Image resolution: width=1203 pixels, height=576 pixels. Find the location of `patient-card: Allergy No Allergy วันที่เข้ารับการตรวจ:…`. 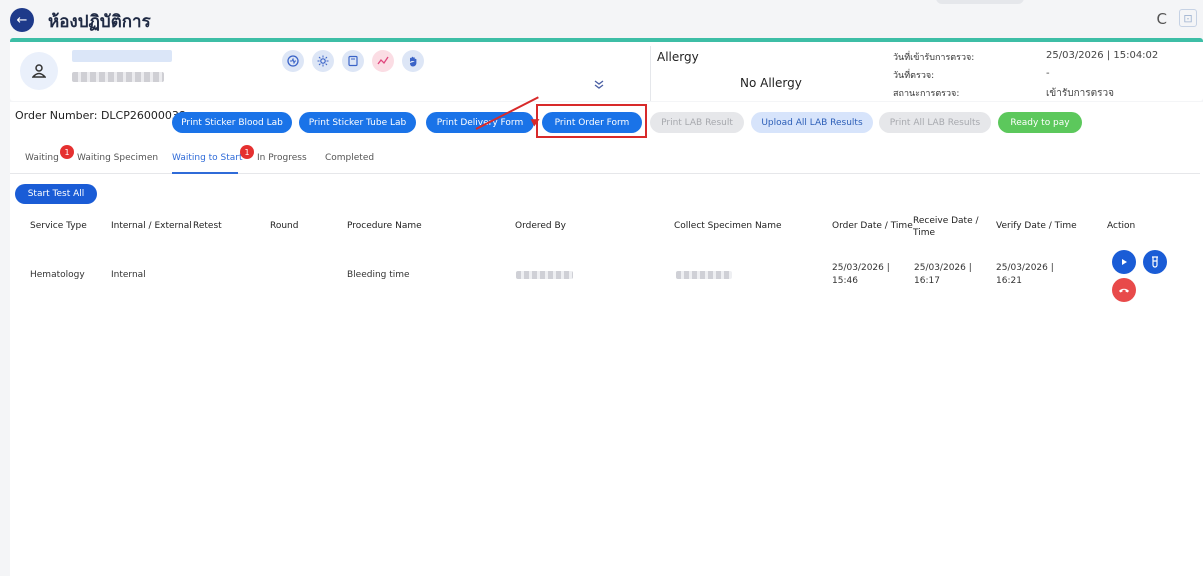

patient-card: Allergy No Allergy วันที่เข้ารับการตรวจ:… is located at coordinates (606, 69).